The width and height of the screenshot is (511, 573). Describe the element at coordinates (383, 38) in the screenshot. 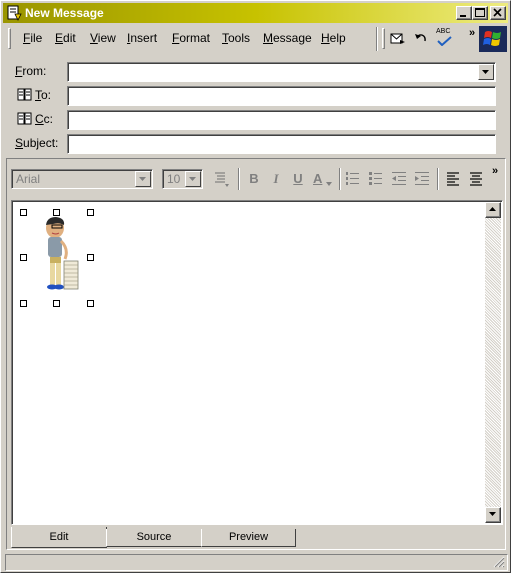

I see `toolbar-grip` at that location.